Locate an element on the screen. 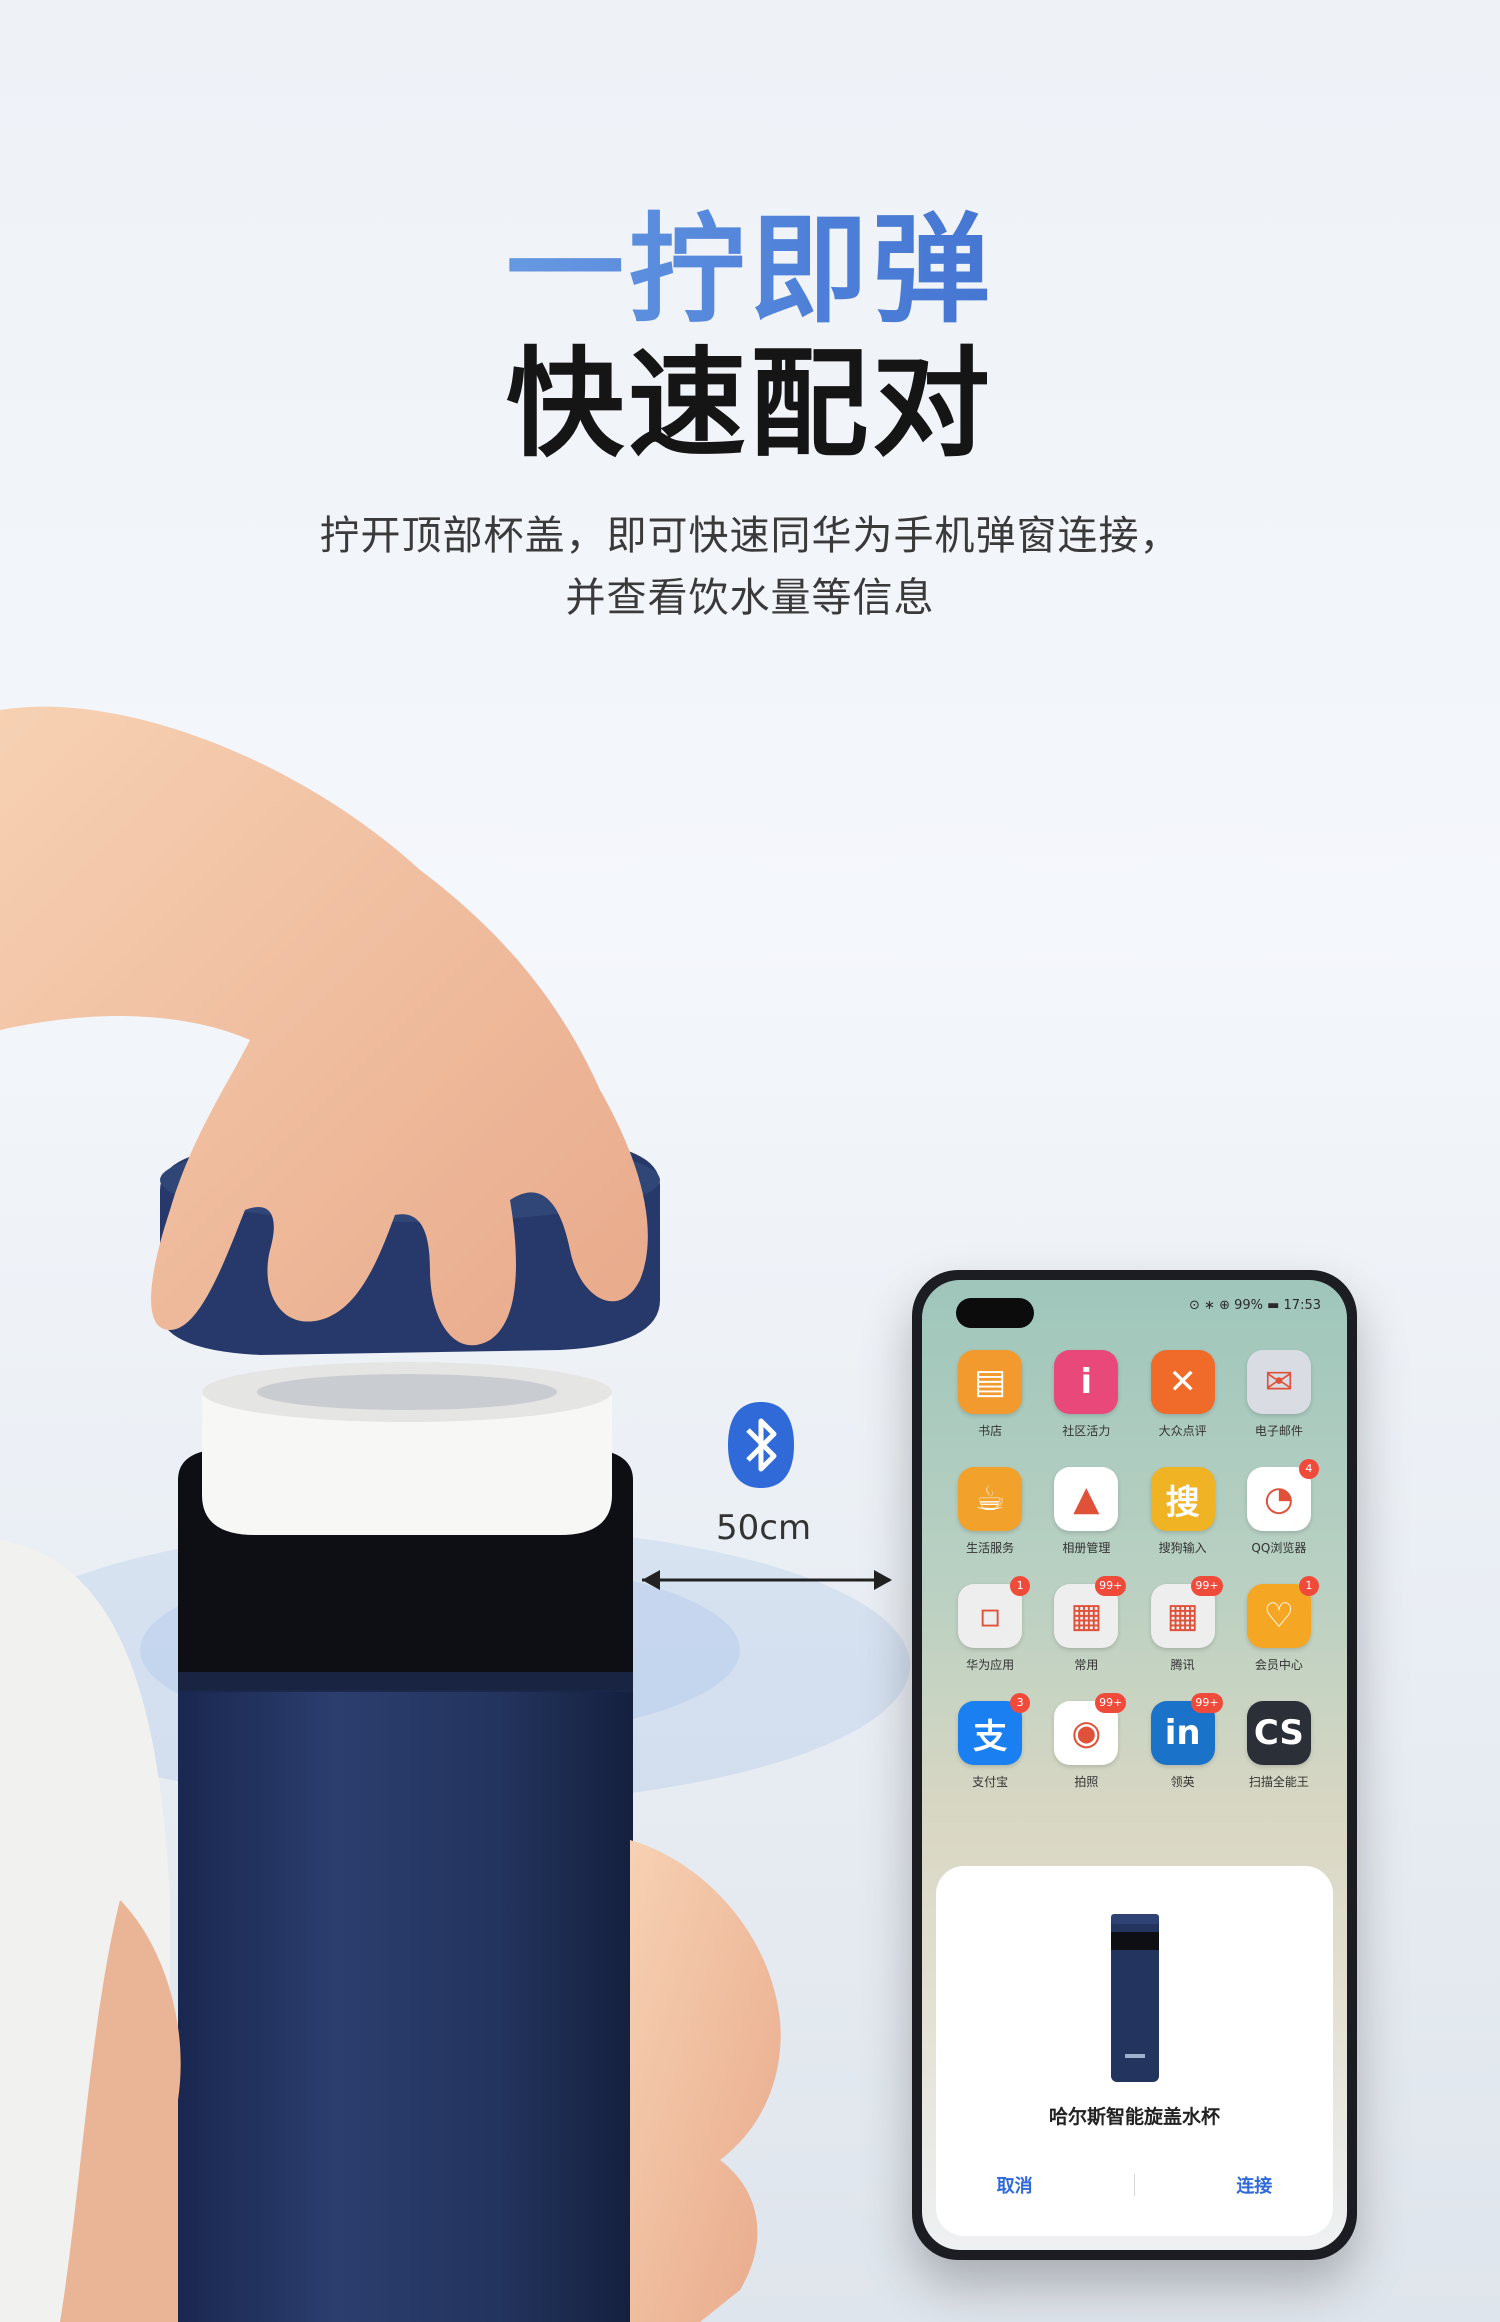 The width and height of the screenshot is (1500, 2322). app-label: 电子邮件 is located at coordinates (1278, 1431).